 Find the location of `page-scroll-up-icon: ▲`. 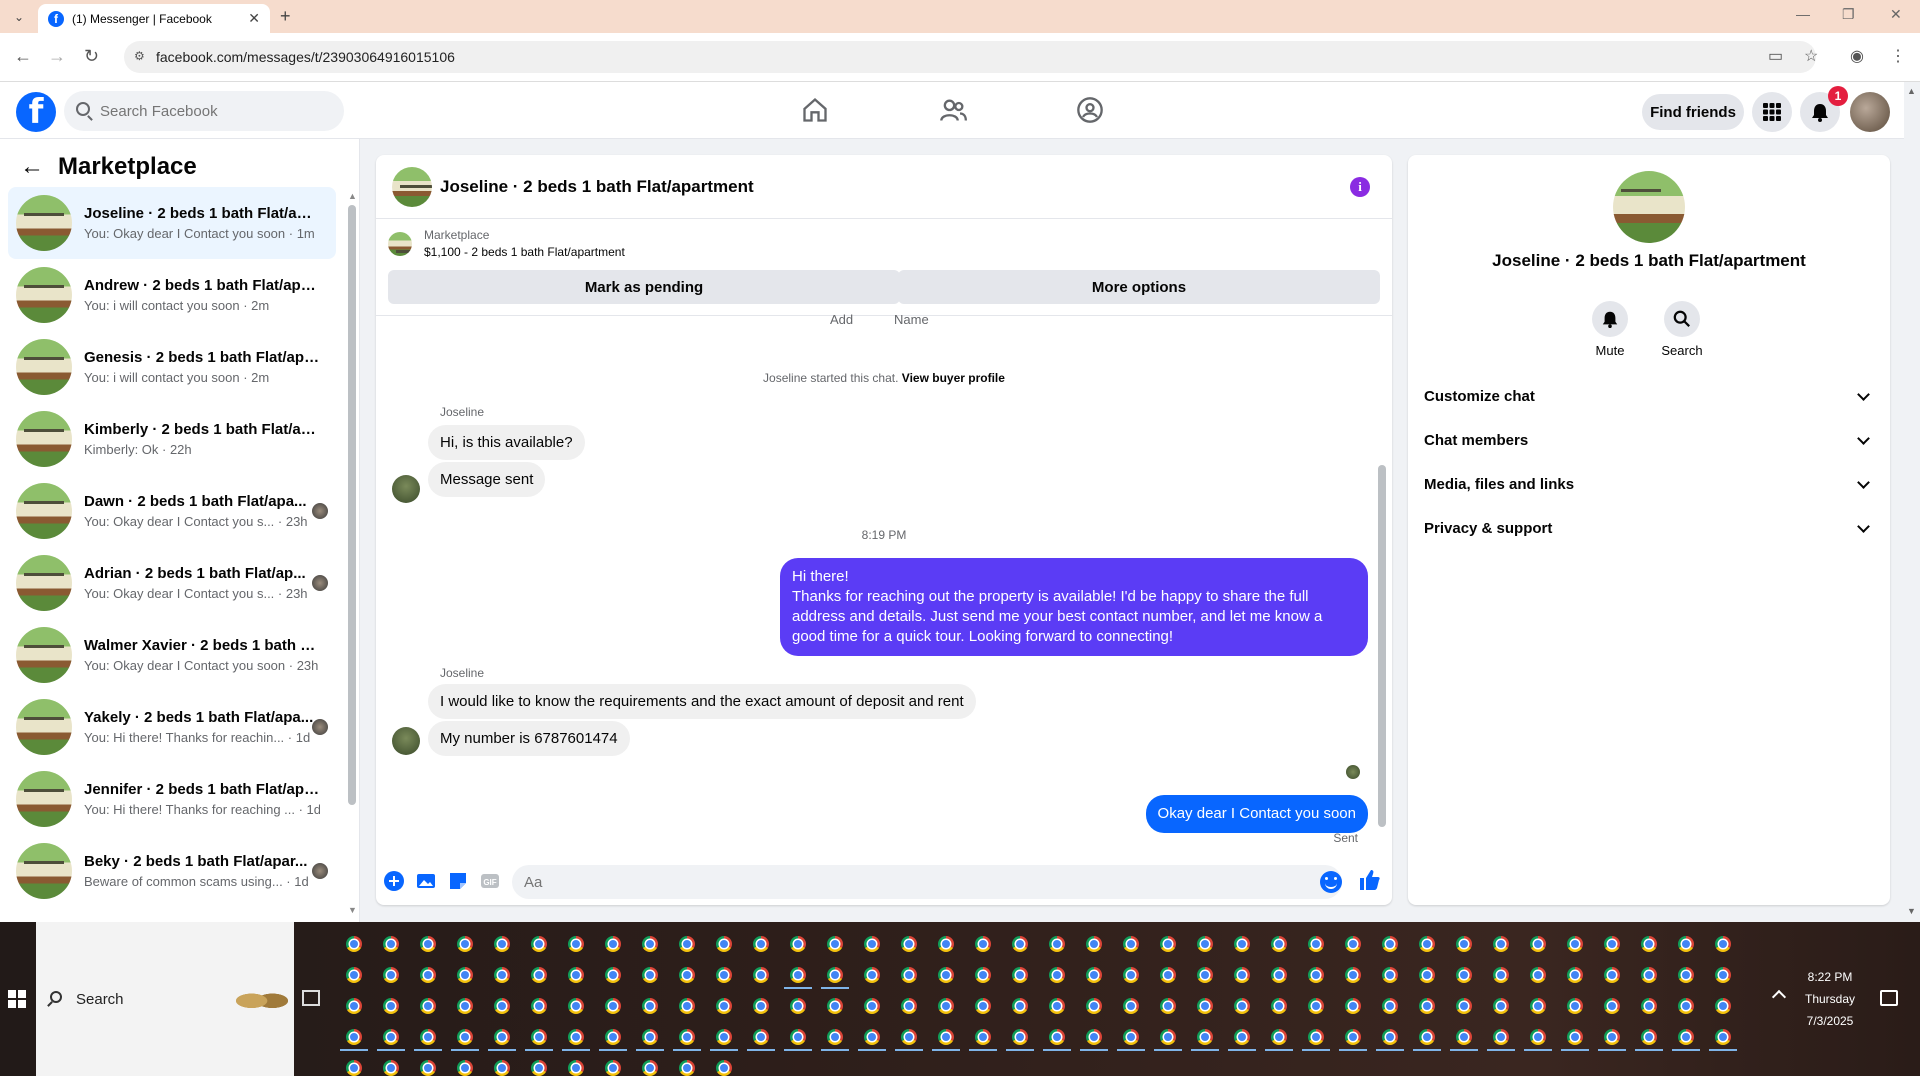

page-scroll-up-icon: ▲ is located at coordinates (1911, 91).